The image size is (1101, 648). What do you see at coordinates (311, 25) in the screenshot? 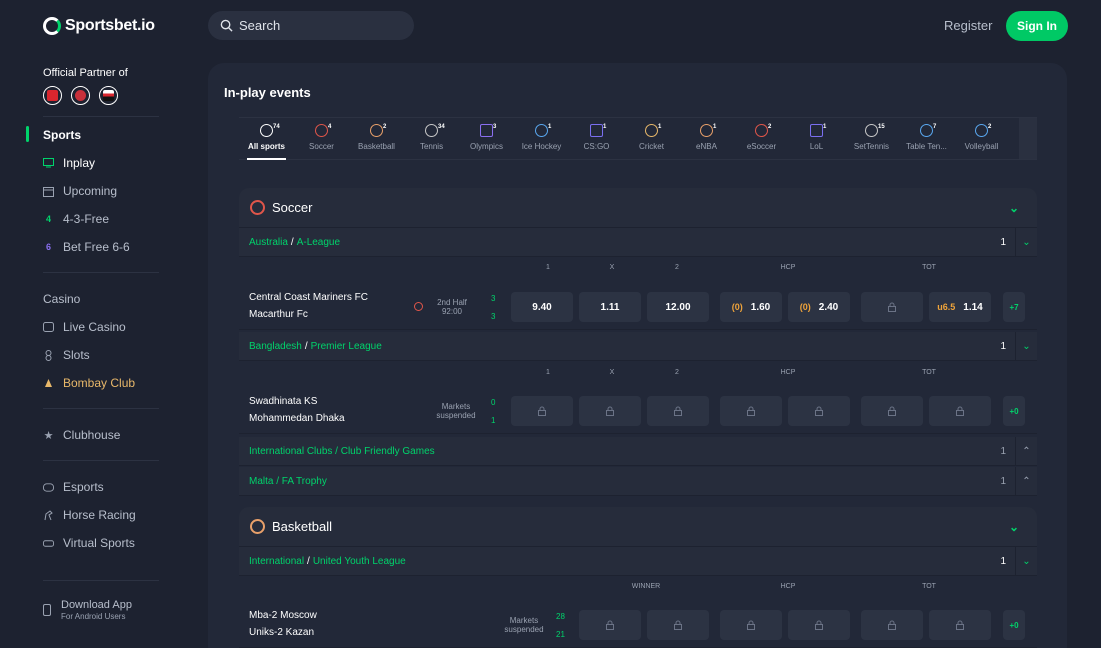
I see `search-input: Search` at bounding box center [311, 25].